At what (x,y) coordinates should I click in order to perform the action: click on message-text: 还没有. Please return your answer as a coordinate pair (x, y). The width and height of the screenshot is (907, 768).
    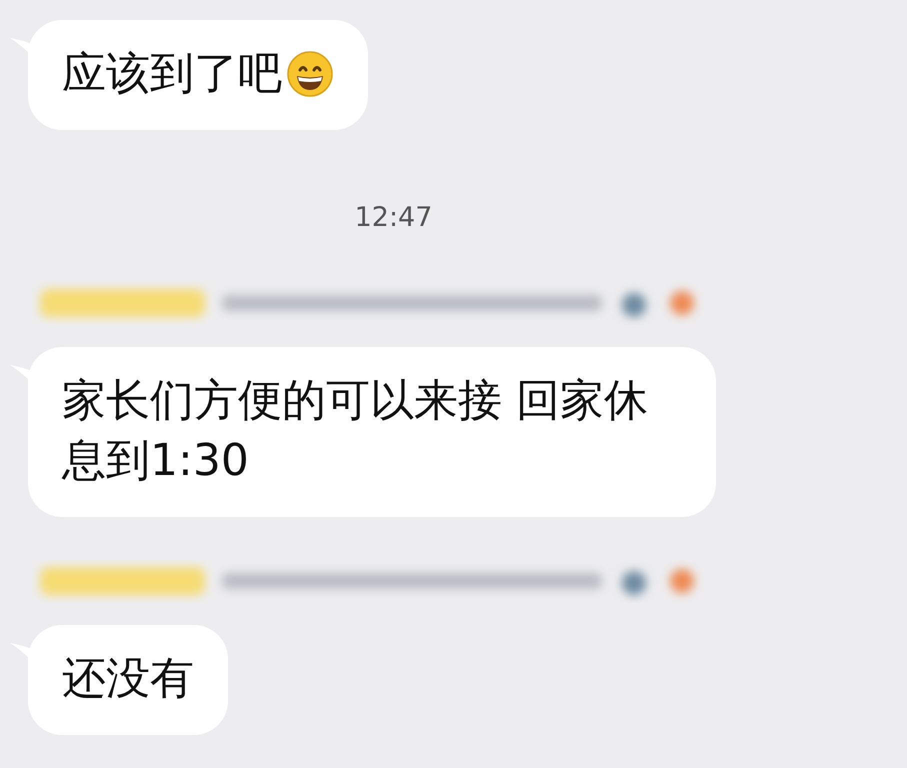
    Looking at the image, I should click on (128, 679).